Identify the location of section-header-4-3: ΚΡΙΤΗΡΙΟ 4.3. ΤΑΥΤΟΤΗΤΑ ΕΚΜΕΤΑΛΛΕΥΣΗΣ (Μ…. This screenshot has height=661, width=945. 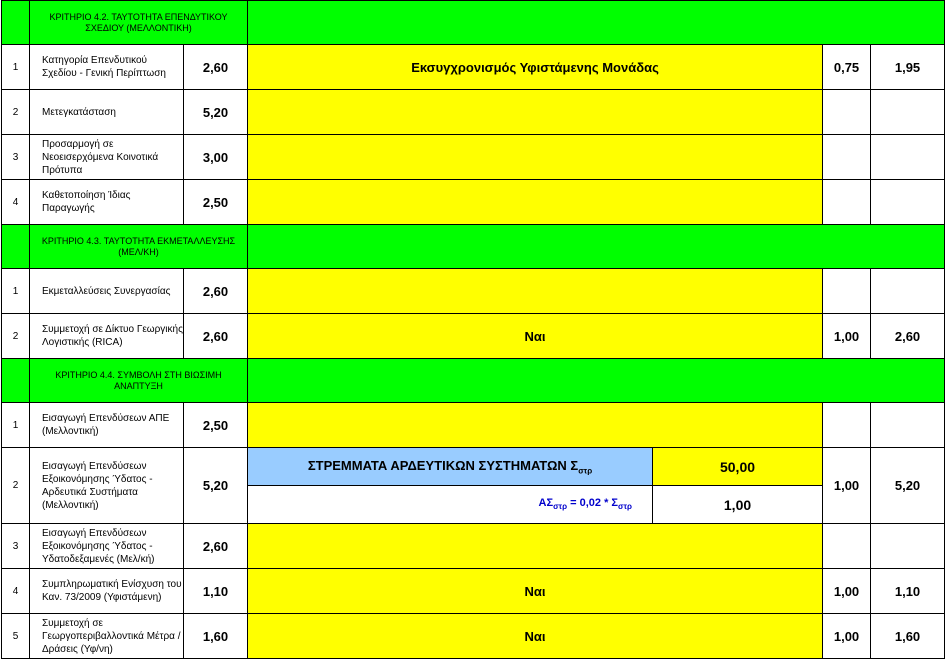
(473, 246).